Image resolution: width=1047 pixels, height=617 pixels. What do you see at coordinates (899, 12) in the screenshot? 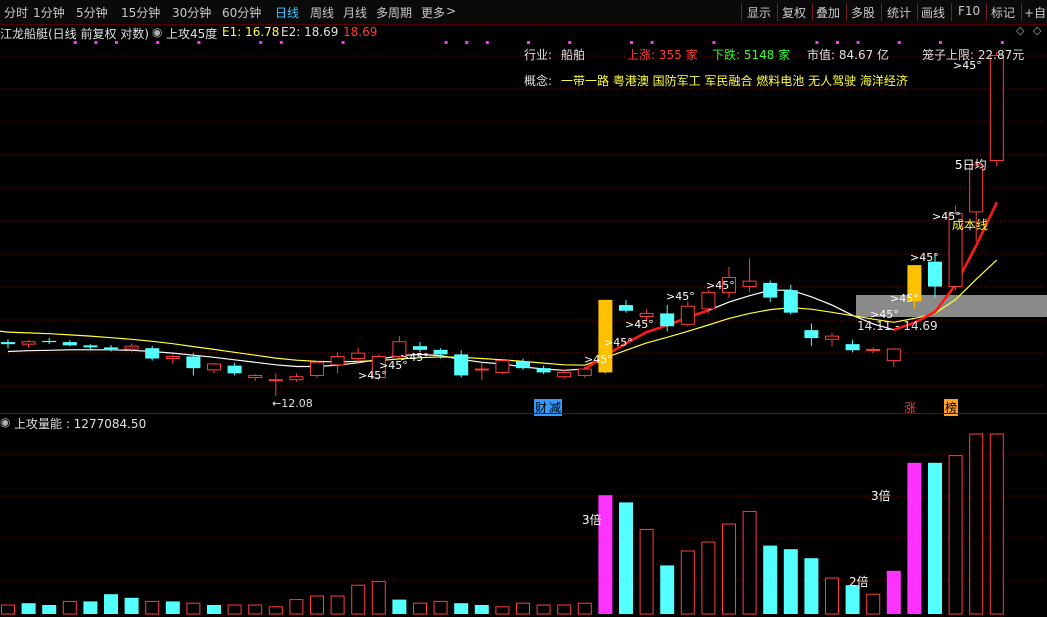
I see `stats-button: 统计` at bounding box center [899, 12].